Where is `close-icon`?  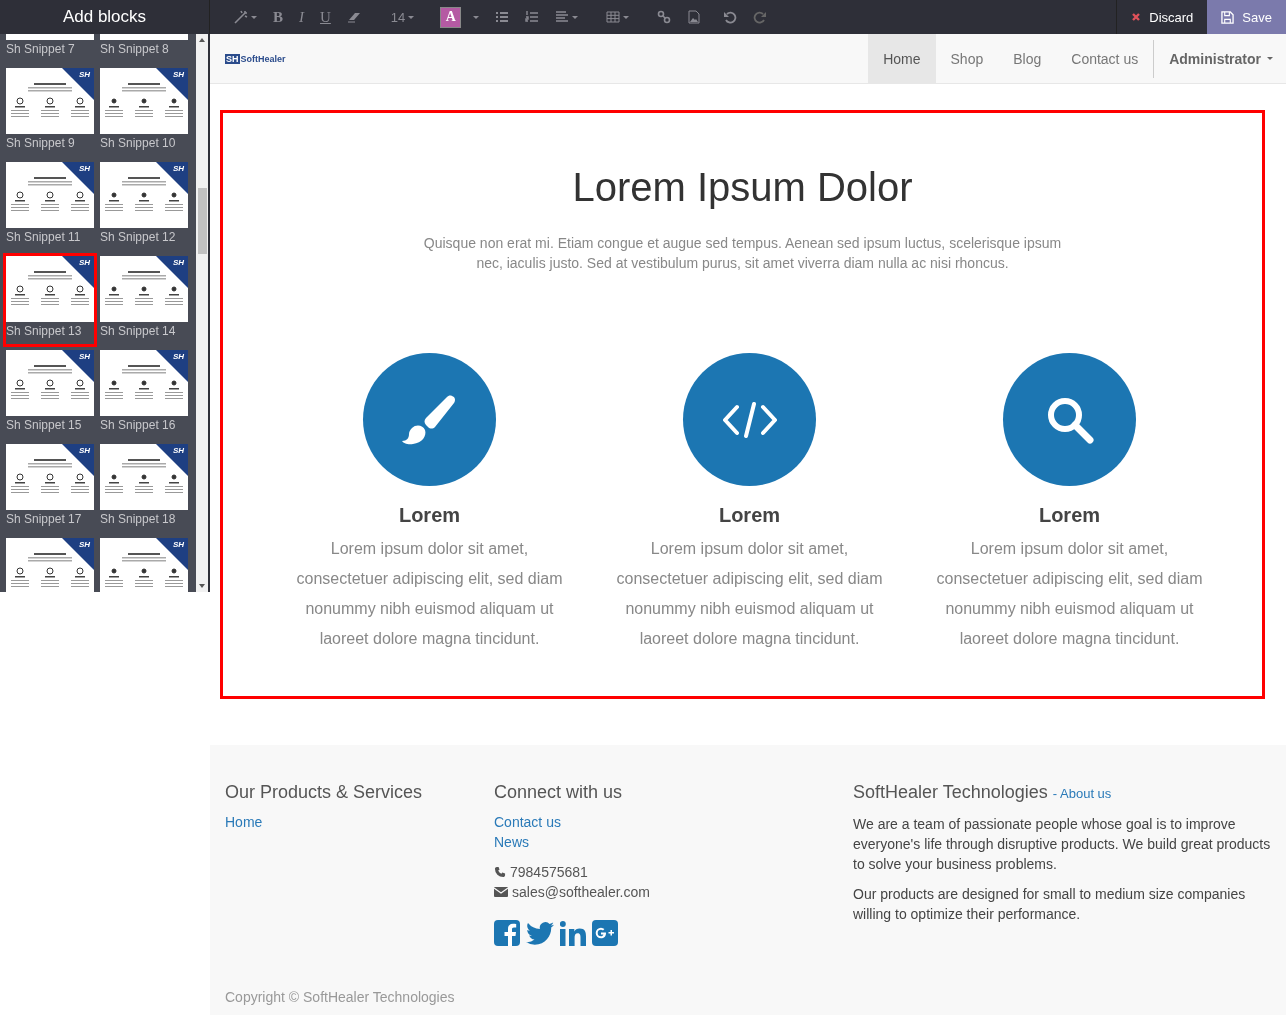
close-icon is located at coordinates (1136, 17).